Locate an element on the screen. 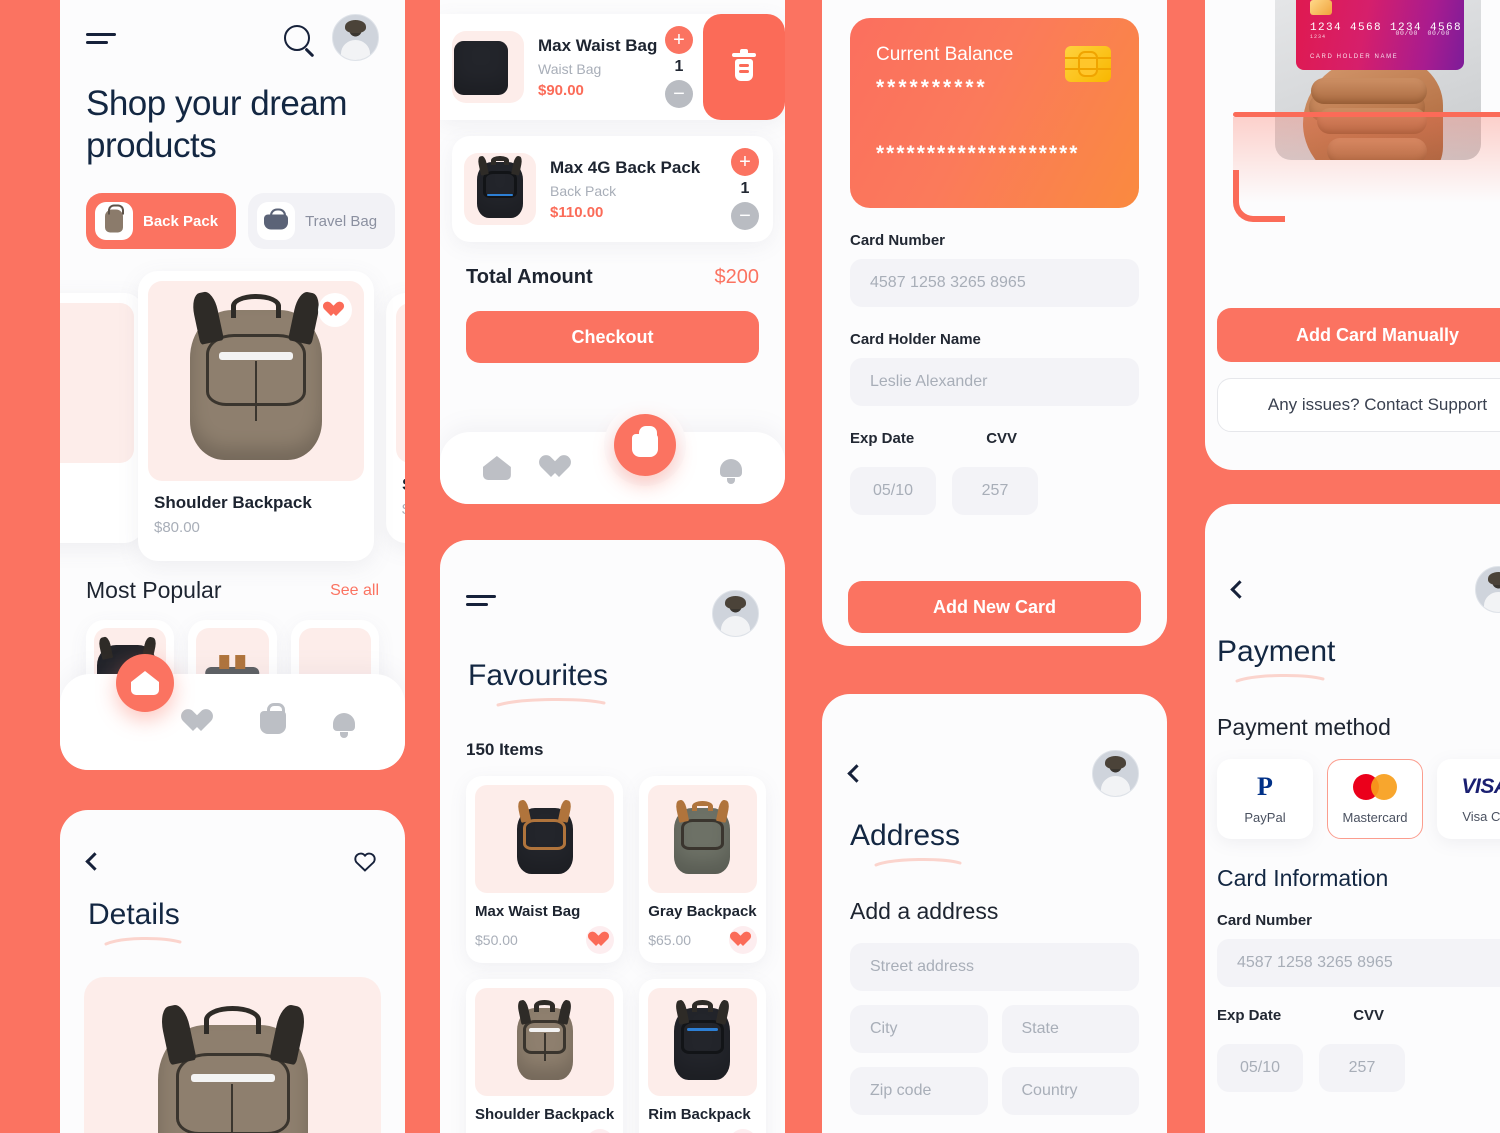 The image size is (1500, 1133). card-holder-label: Card Holder Name is located at coordinates (915, 339).